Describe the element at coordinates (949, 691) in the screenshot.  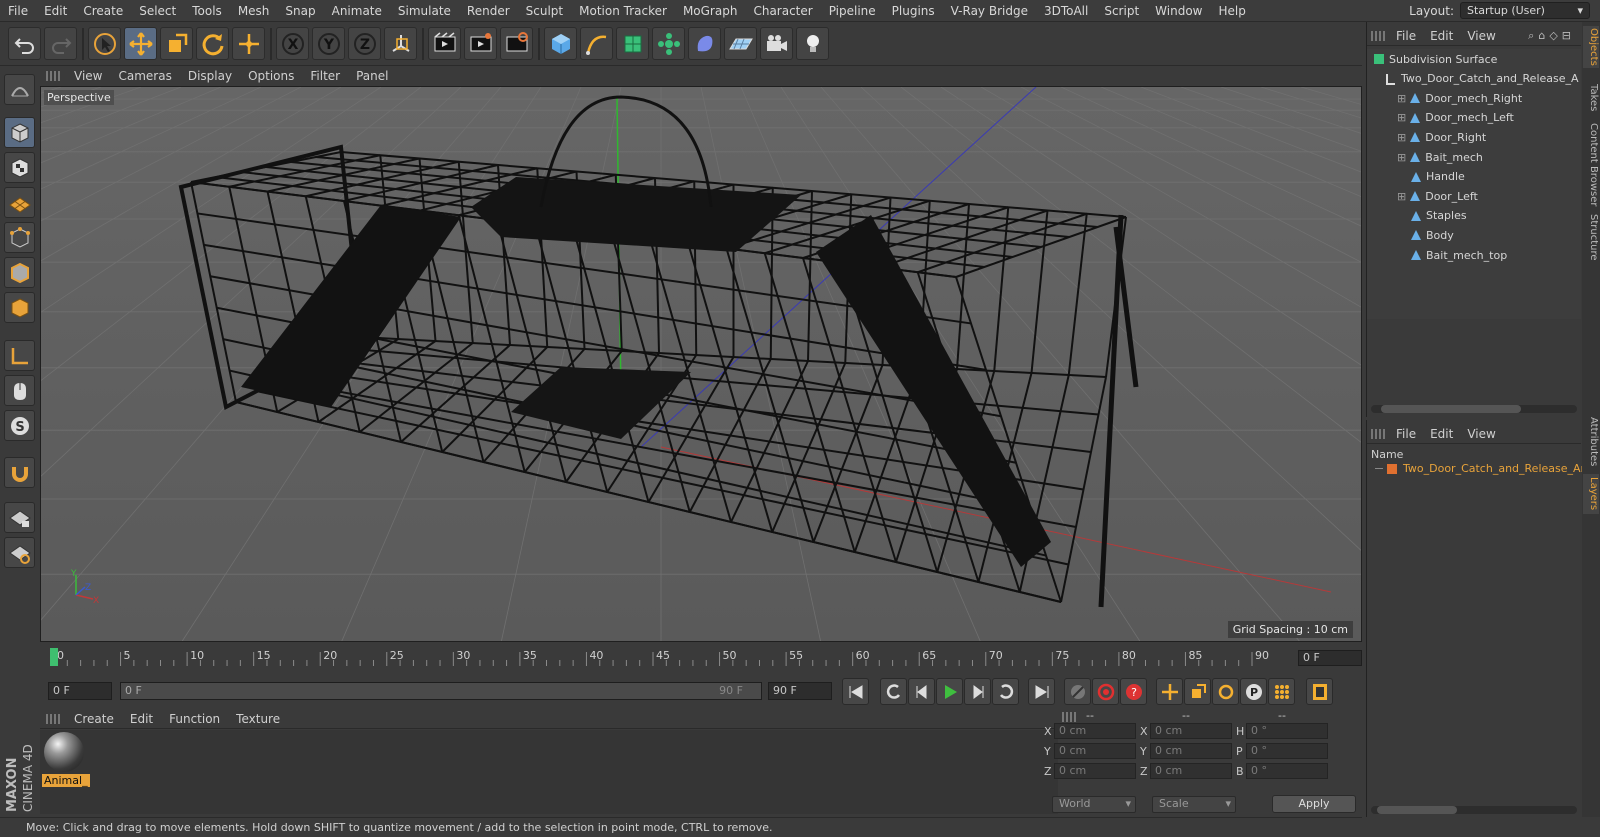
I see `play-button` at that location.